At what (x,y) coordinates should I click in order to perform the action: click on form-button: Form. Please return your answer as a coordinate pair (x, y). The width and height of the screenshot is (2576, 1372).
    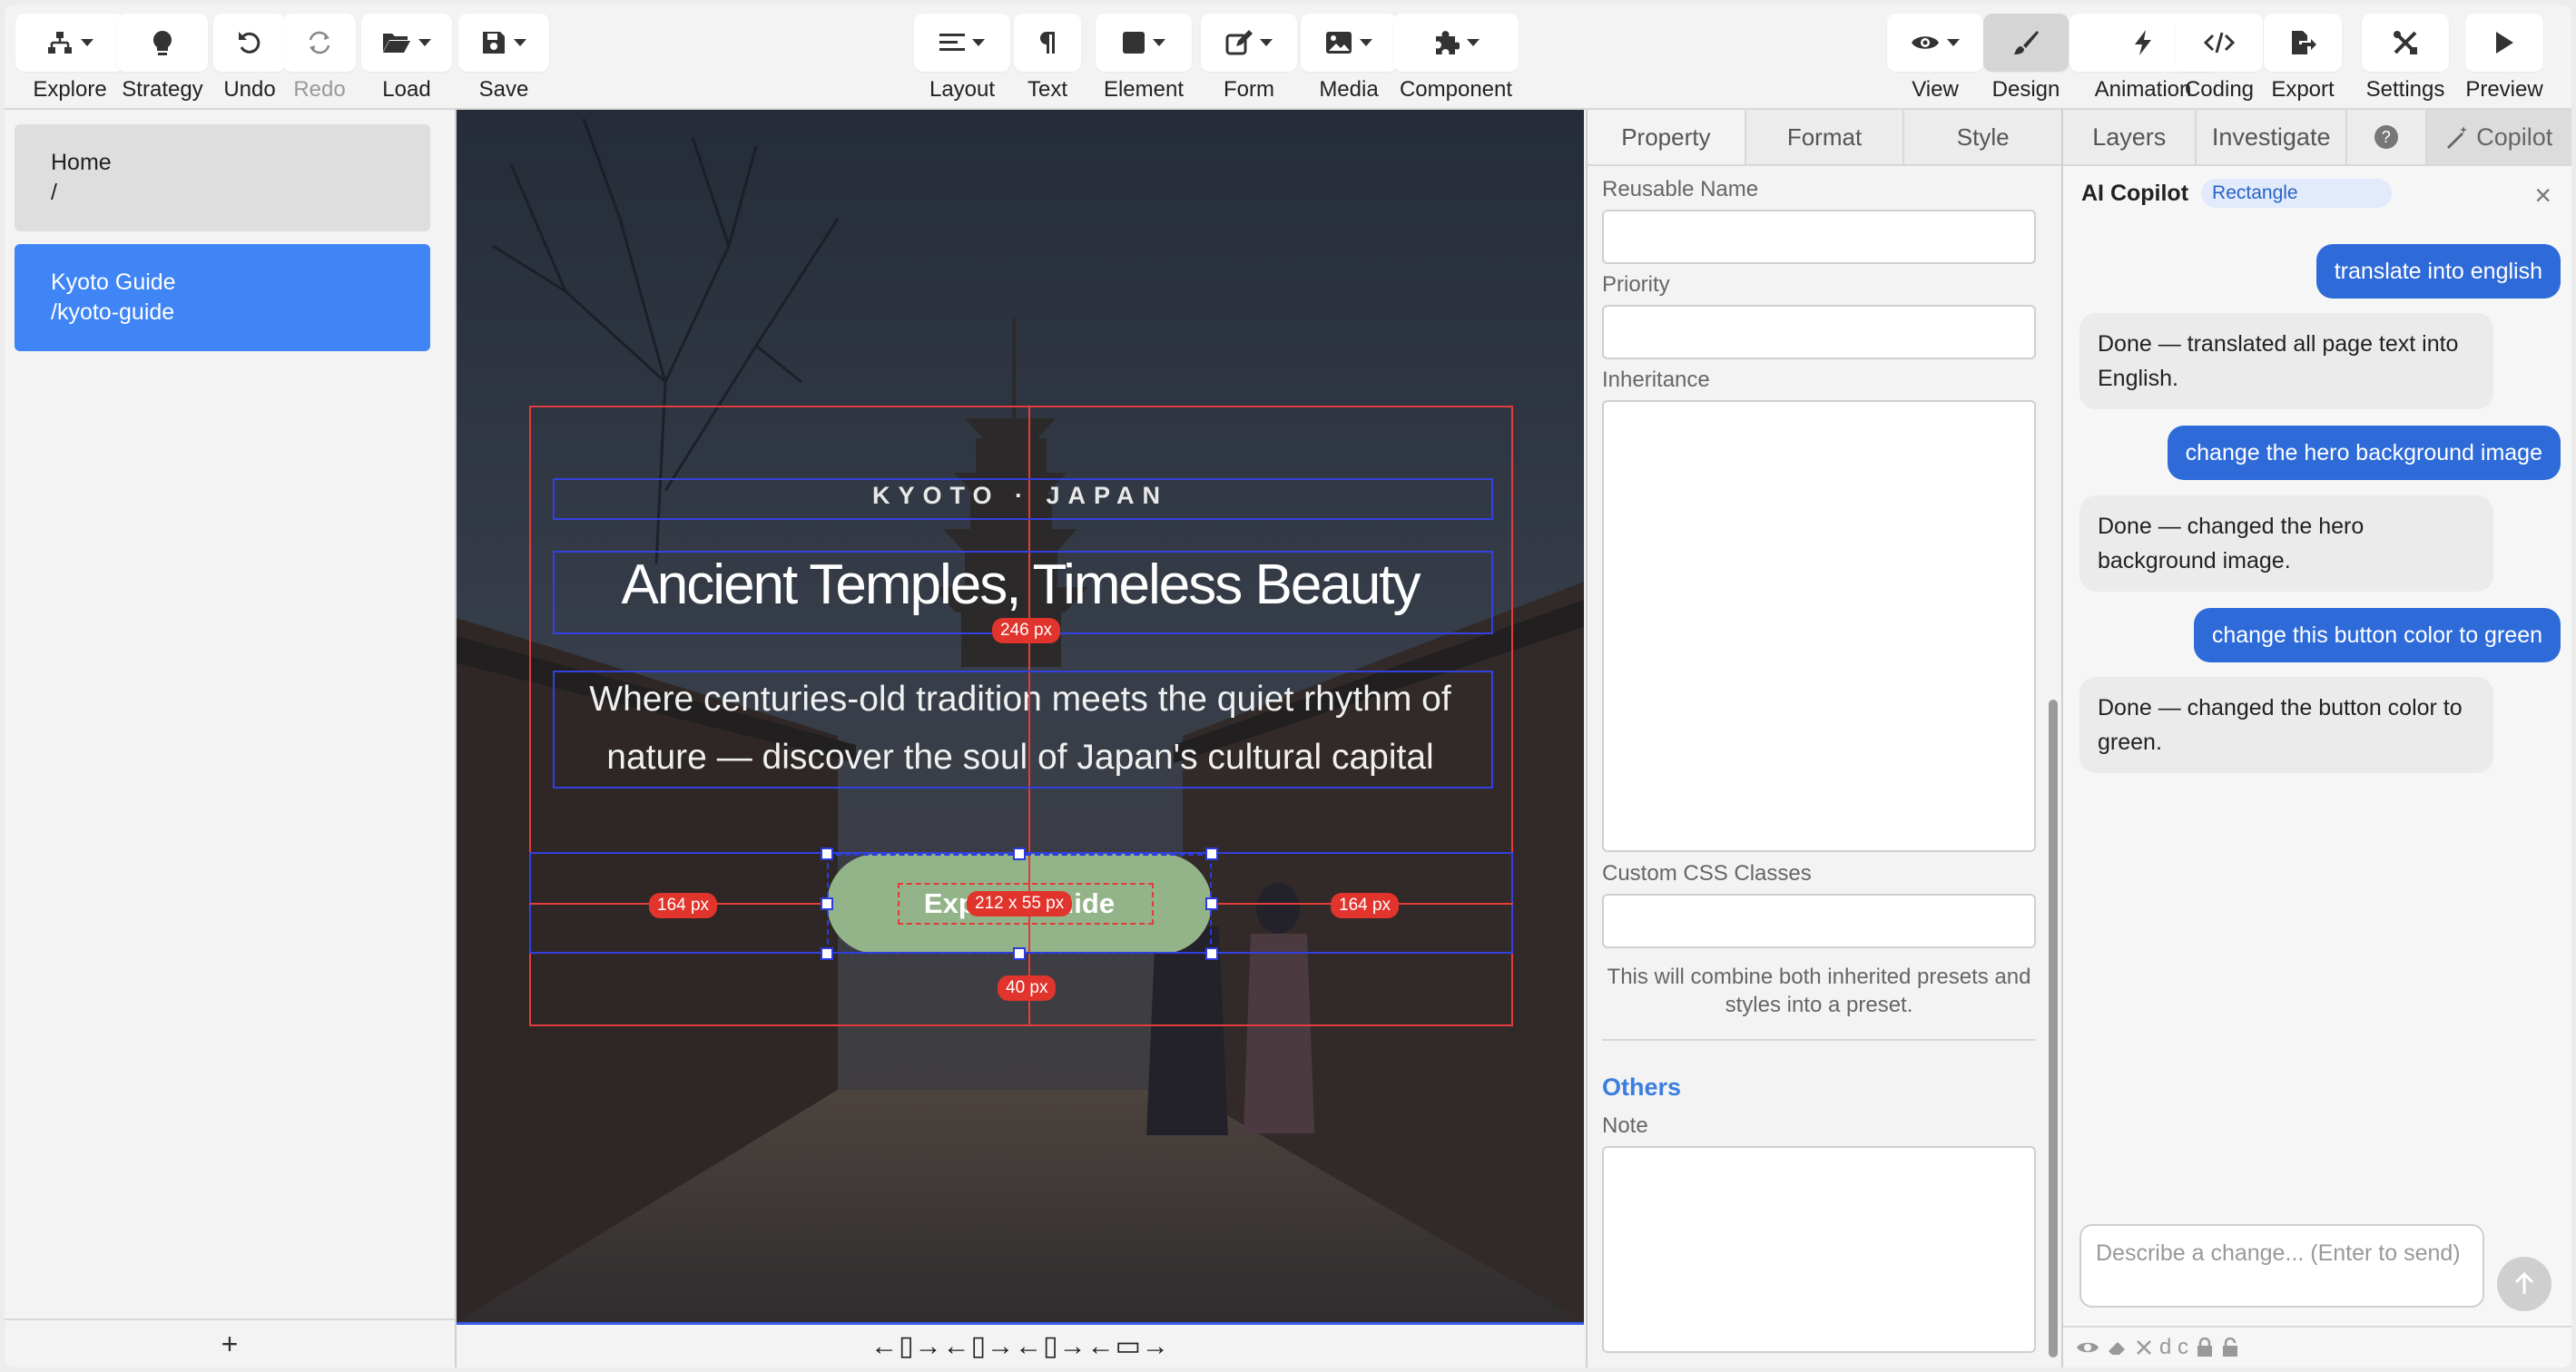
    Looking at the image, I should click on (1249, 58).